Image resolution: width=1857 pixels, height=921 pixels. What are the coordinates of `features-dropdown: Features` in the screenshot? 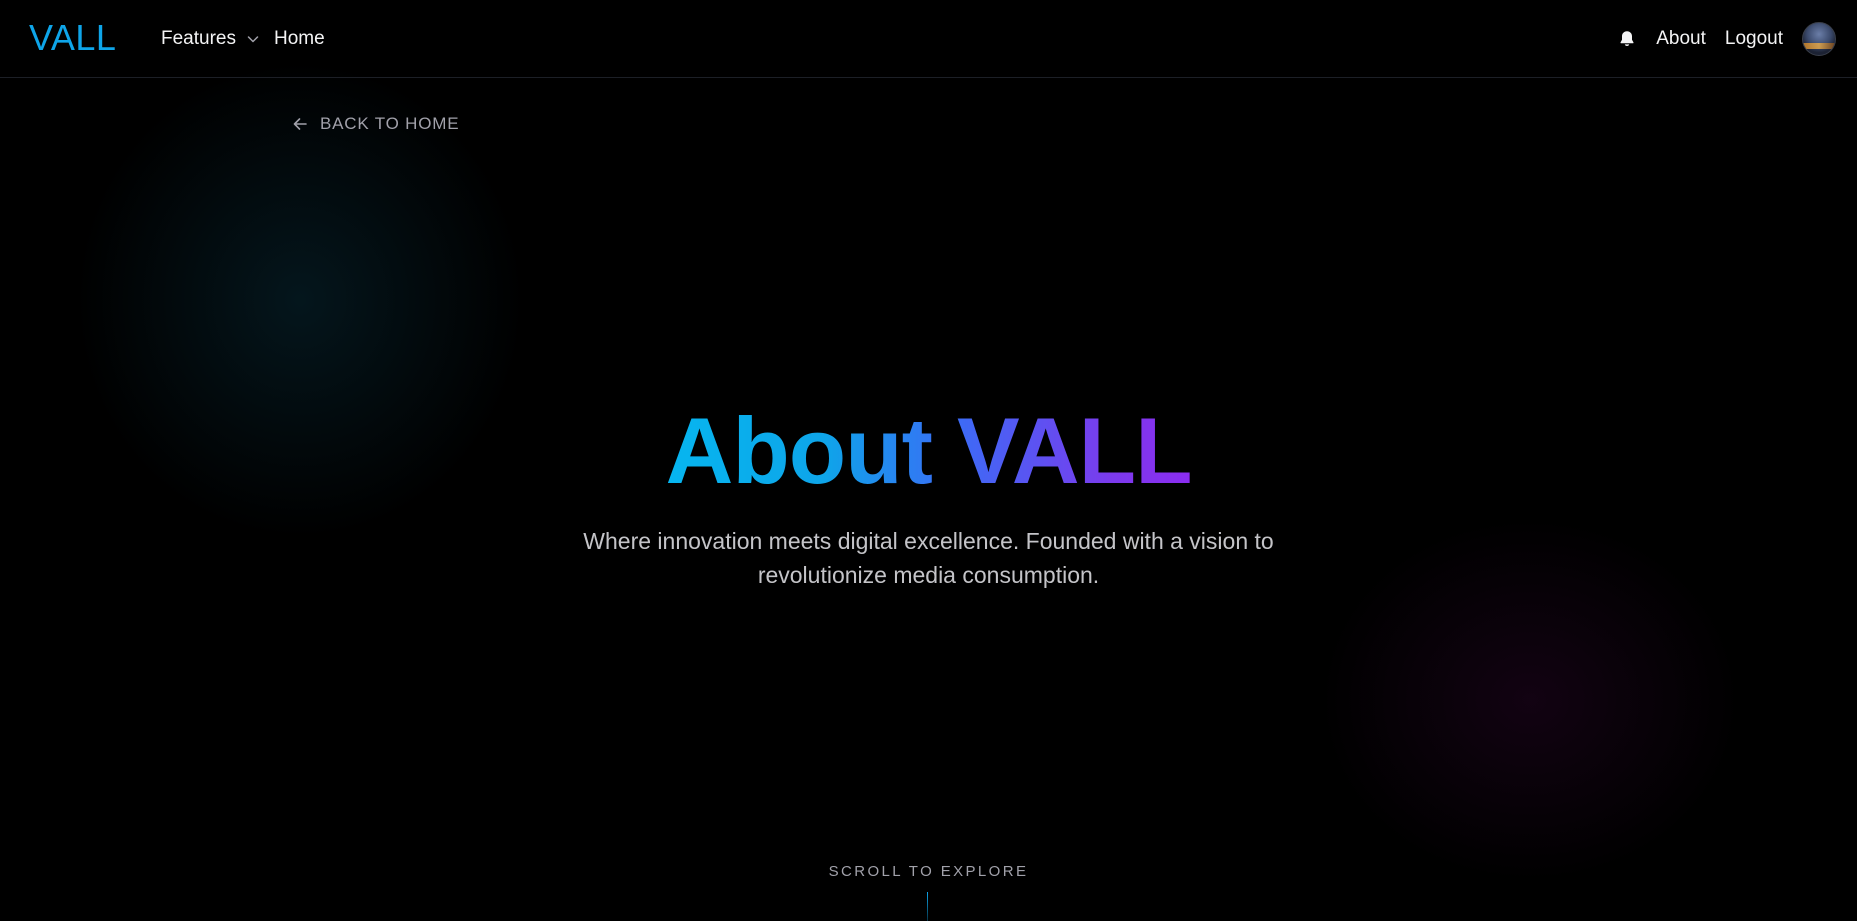 It's located at (210, 39).